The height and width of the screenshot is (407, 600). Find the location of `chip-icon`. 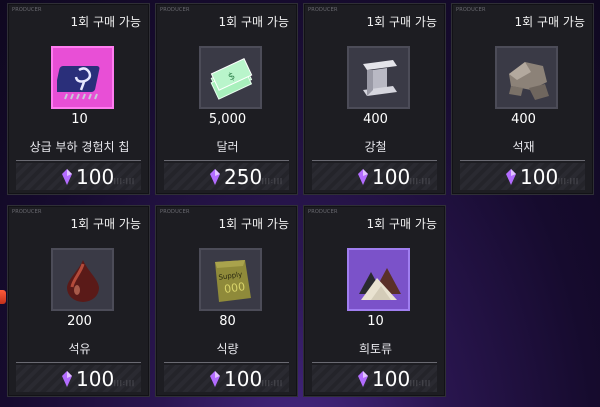

chip-icon is located at coordinates (77, 82).